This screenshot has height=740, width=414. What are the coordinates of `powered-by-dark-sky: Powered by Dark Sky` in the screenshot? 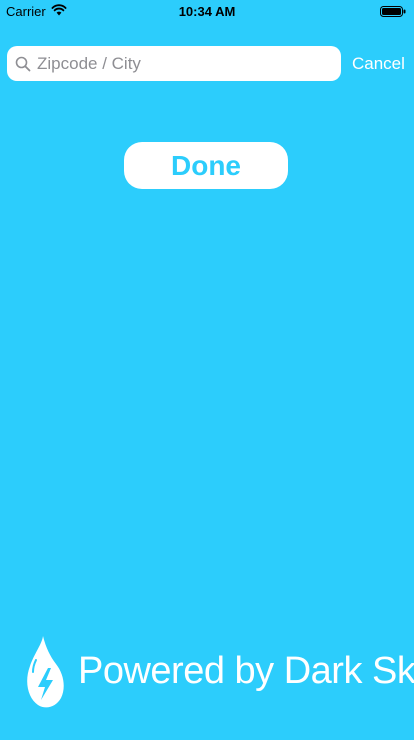 It's located at (219, 671).